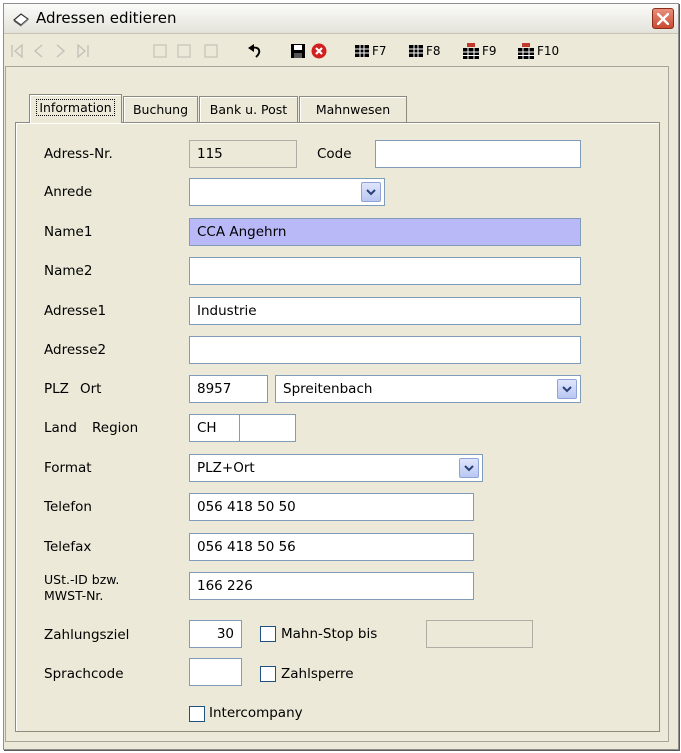  I want to click on format-dropdown-button, so click(469, 468).